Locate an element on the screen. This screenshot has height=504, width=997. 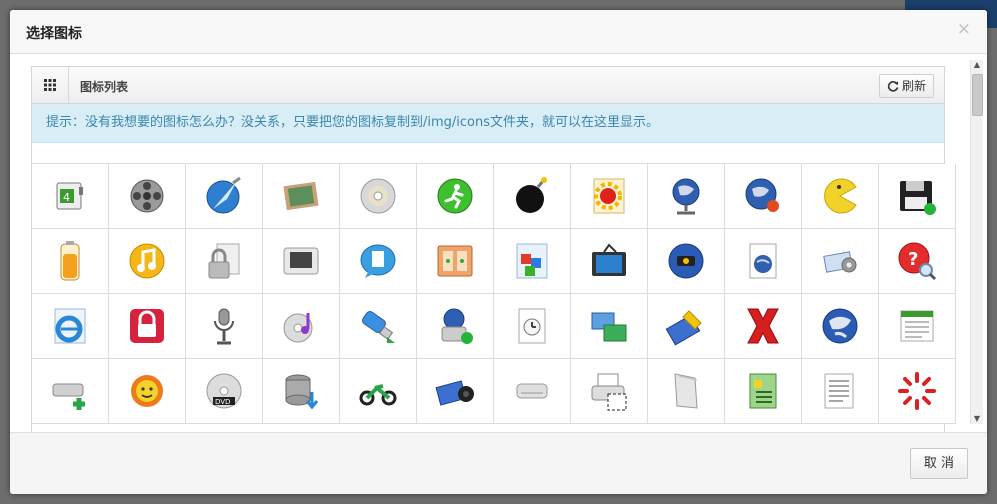
cd-disc-icon is located at coordinates (378, 196).